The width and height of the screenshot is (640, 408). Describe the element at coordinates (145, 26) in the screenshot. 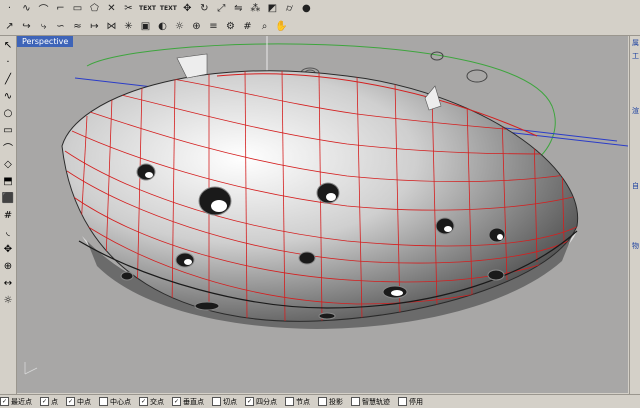

I see `group-icon: ▣` at that location.